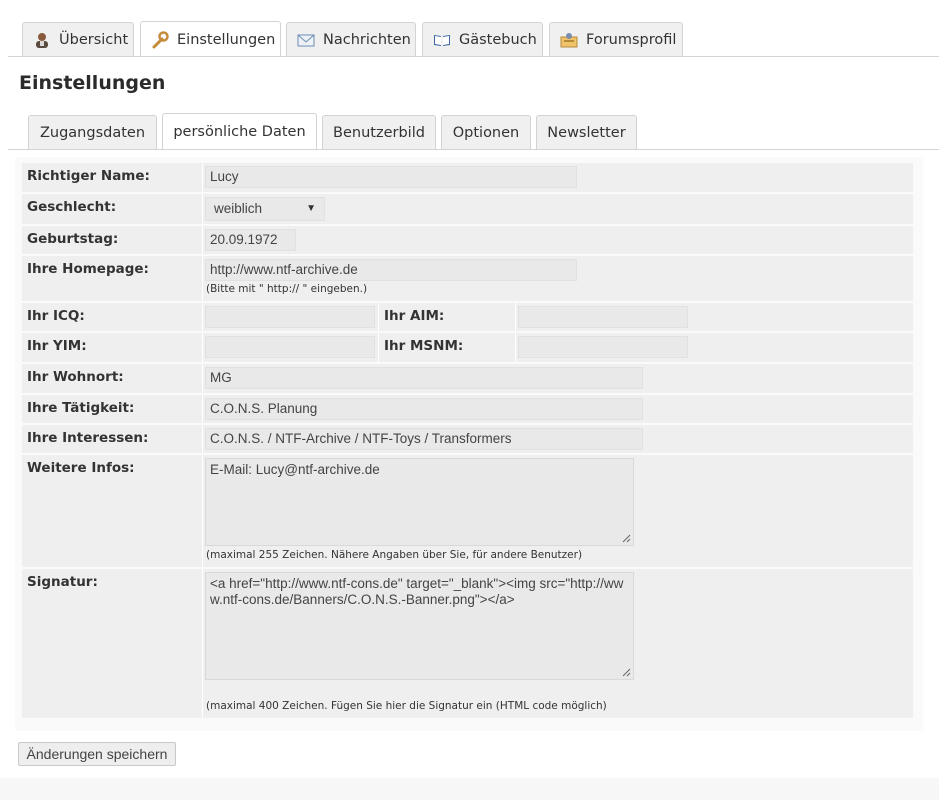 This screenshot has width=939, height=800. I want to click on more-info-label: Weitere Infos:, so click(81, 468).